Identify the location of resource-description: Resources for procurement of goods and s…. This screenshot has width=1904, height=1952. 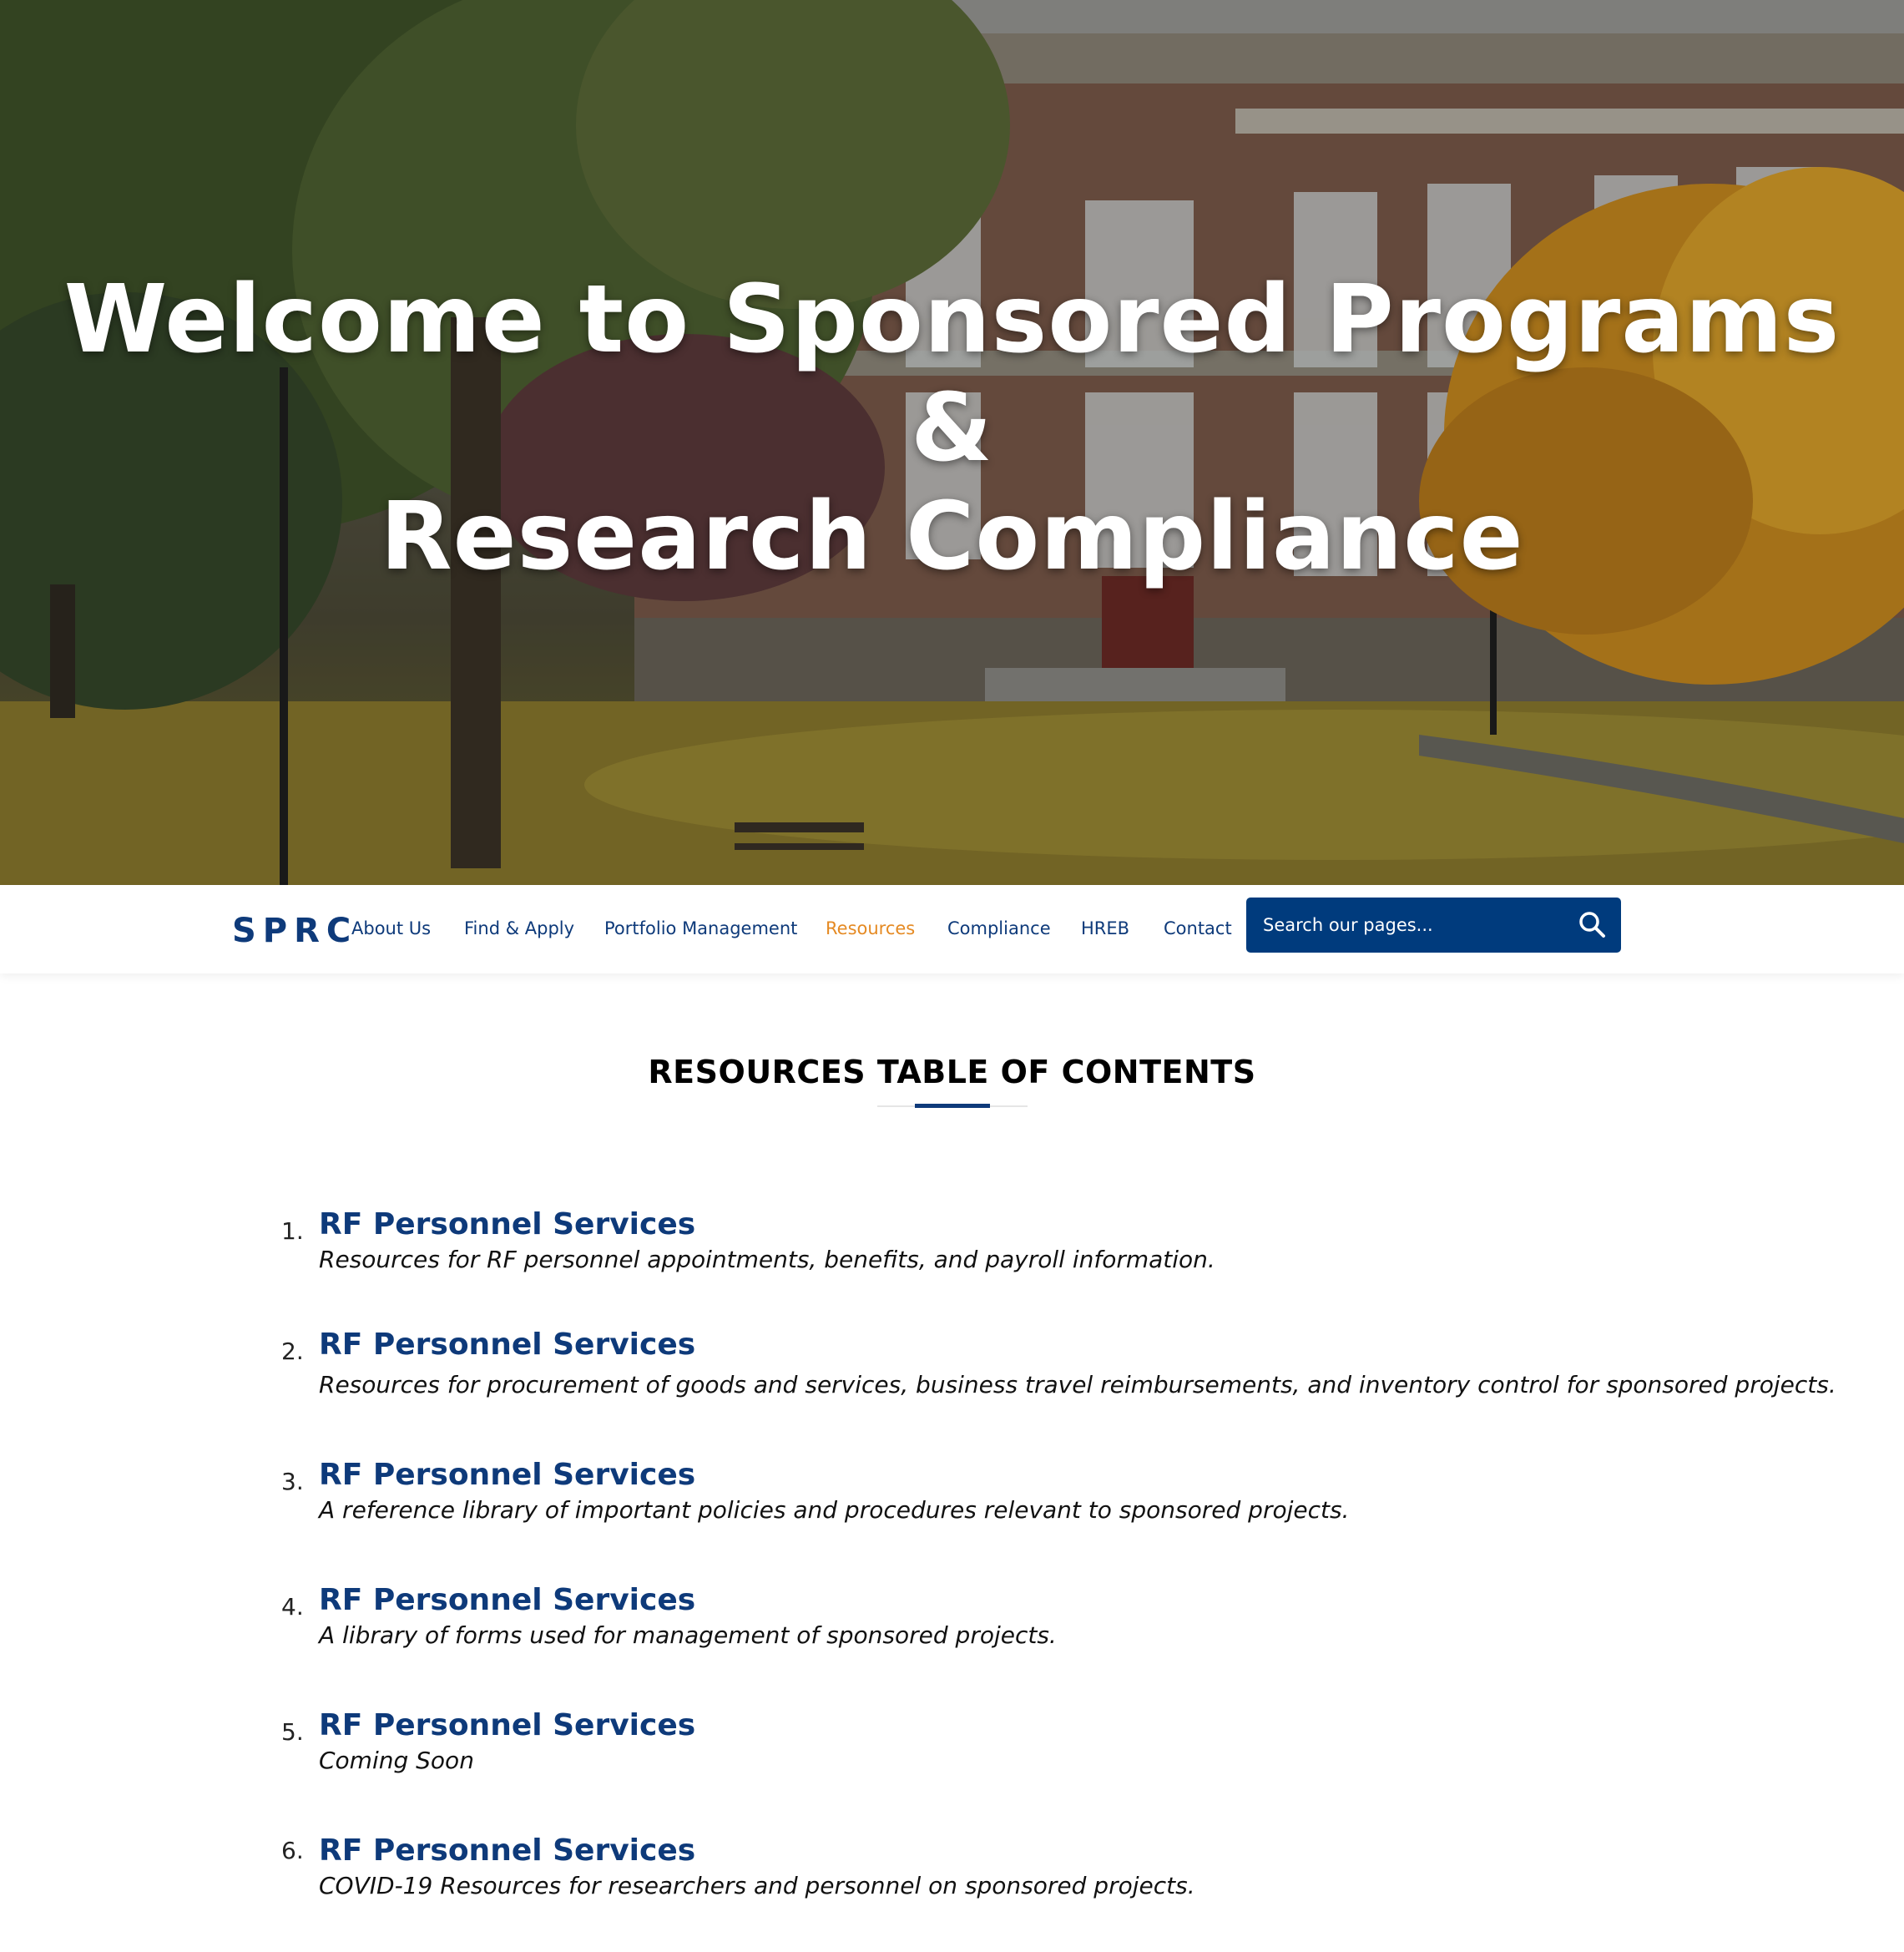
(1077, 1385).